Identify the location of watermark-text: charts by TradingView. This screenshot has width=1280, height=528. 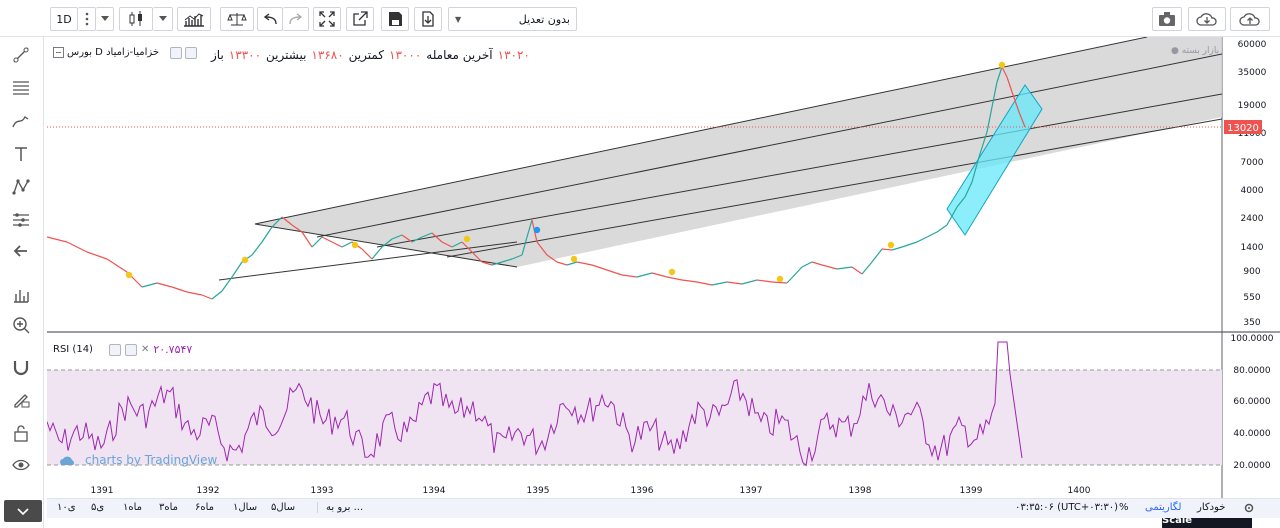
(151, 460).